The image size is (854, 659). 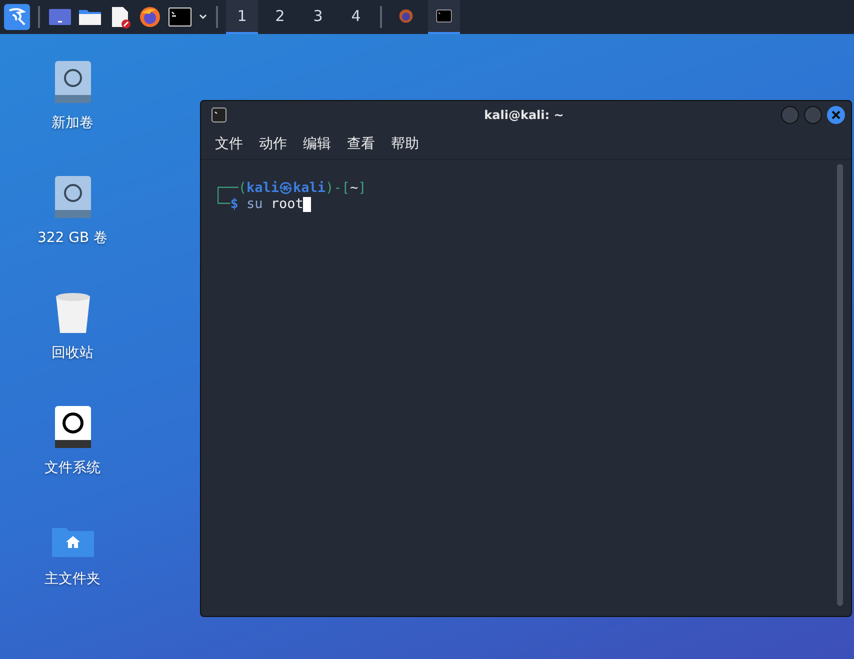 I want to click on terminal-text: root, so click(x=287, y=204).